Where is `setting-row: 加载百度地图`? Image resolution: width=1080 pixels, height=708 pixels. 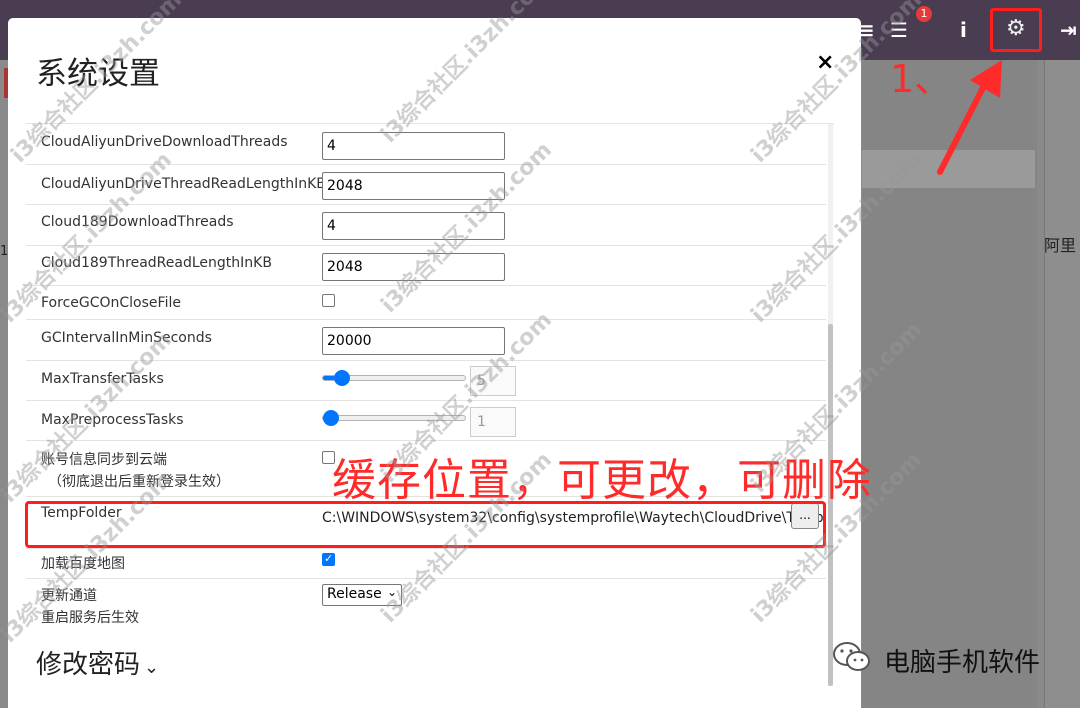 setting-row: 加载百度地图 is located at coordinates (426, 564).